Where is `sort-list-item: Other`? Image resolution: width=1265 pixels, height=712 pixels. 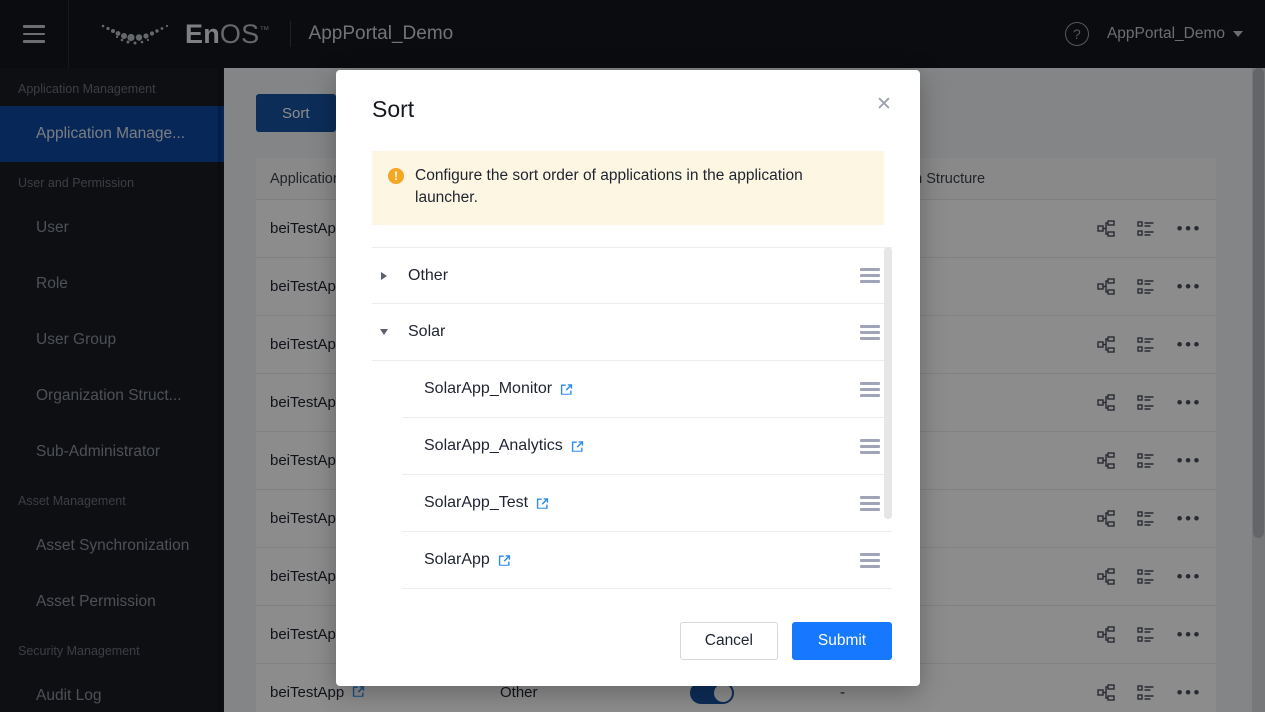
sort-list-item: Other is located at coordinates (632, 275).